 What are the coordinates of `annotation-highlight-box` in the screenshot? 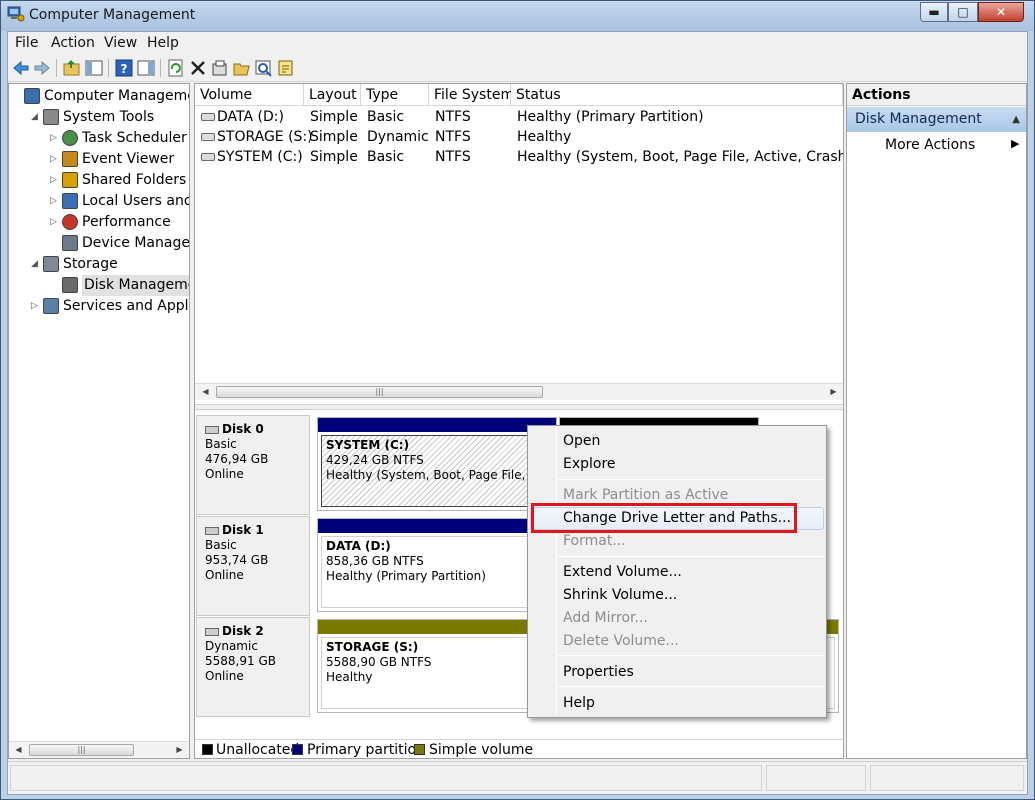 It's located at (664, 518).